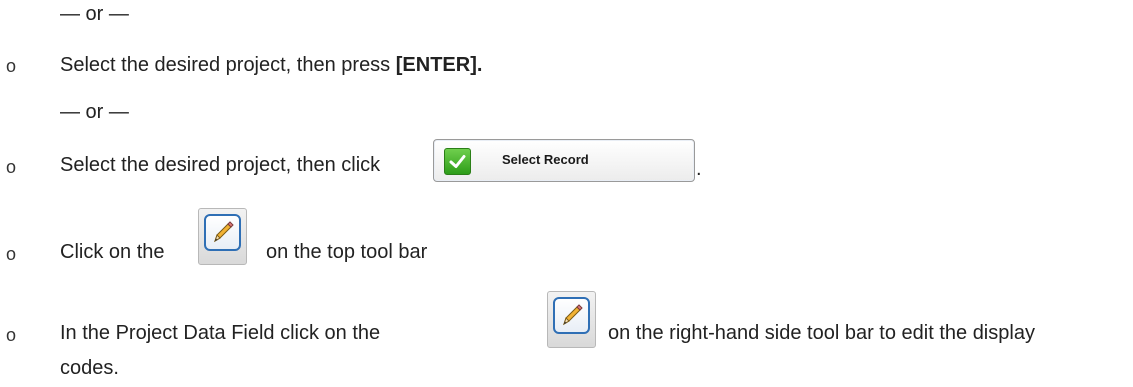 The height and width of the screenshot is (387, 1133). Describe the element at coordinates (89, 368) in the screenshot. I see `step-project-data-field-continuation: codes.` at that location.